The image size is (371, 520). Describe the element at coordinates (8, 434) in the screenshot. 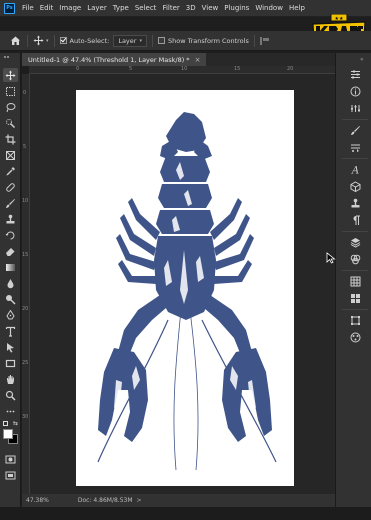

I see `foreground-color-swatch` at that location.